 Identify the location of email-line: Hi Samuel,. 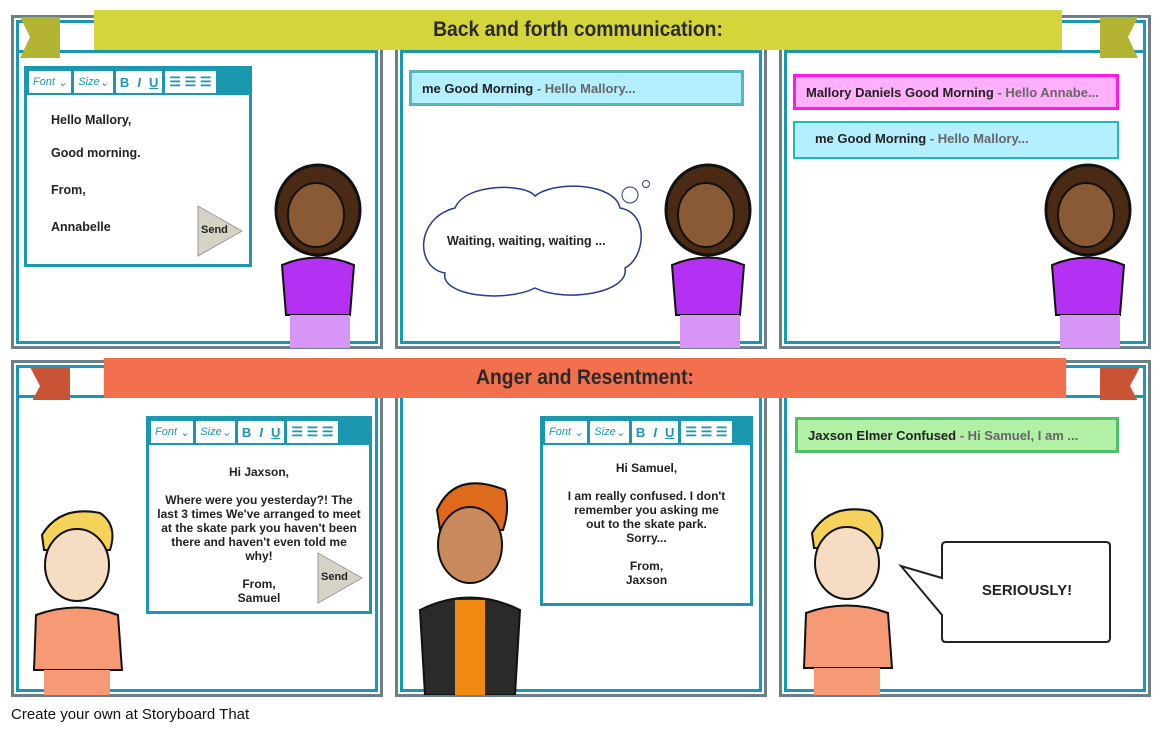
(646, 468).